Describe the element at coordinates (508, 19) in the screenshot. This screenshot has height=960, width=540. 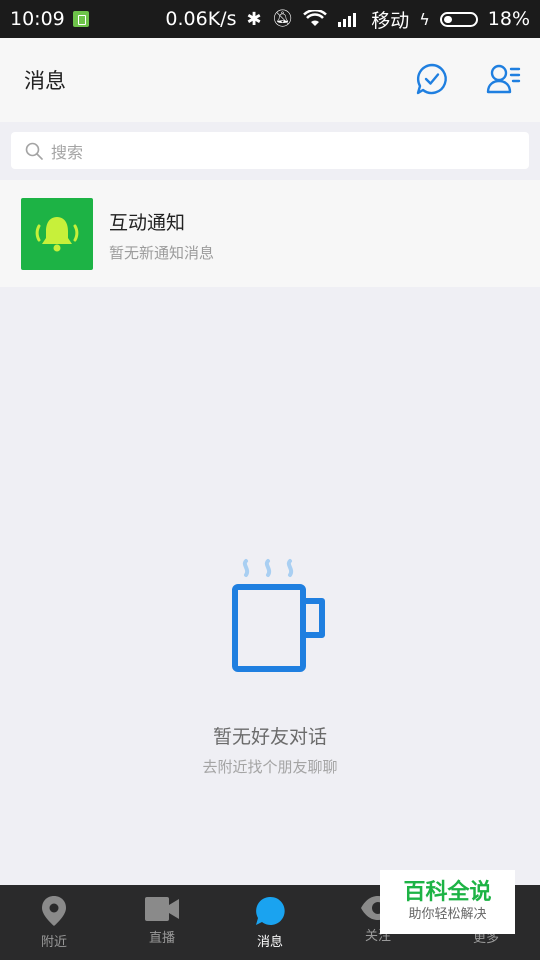
I see `battery-percent: 18%` at that location.